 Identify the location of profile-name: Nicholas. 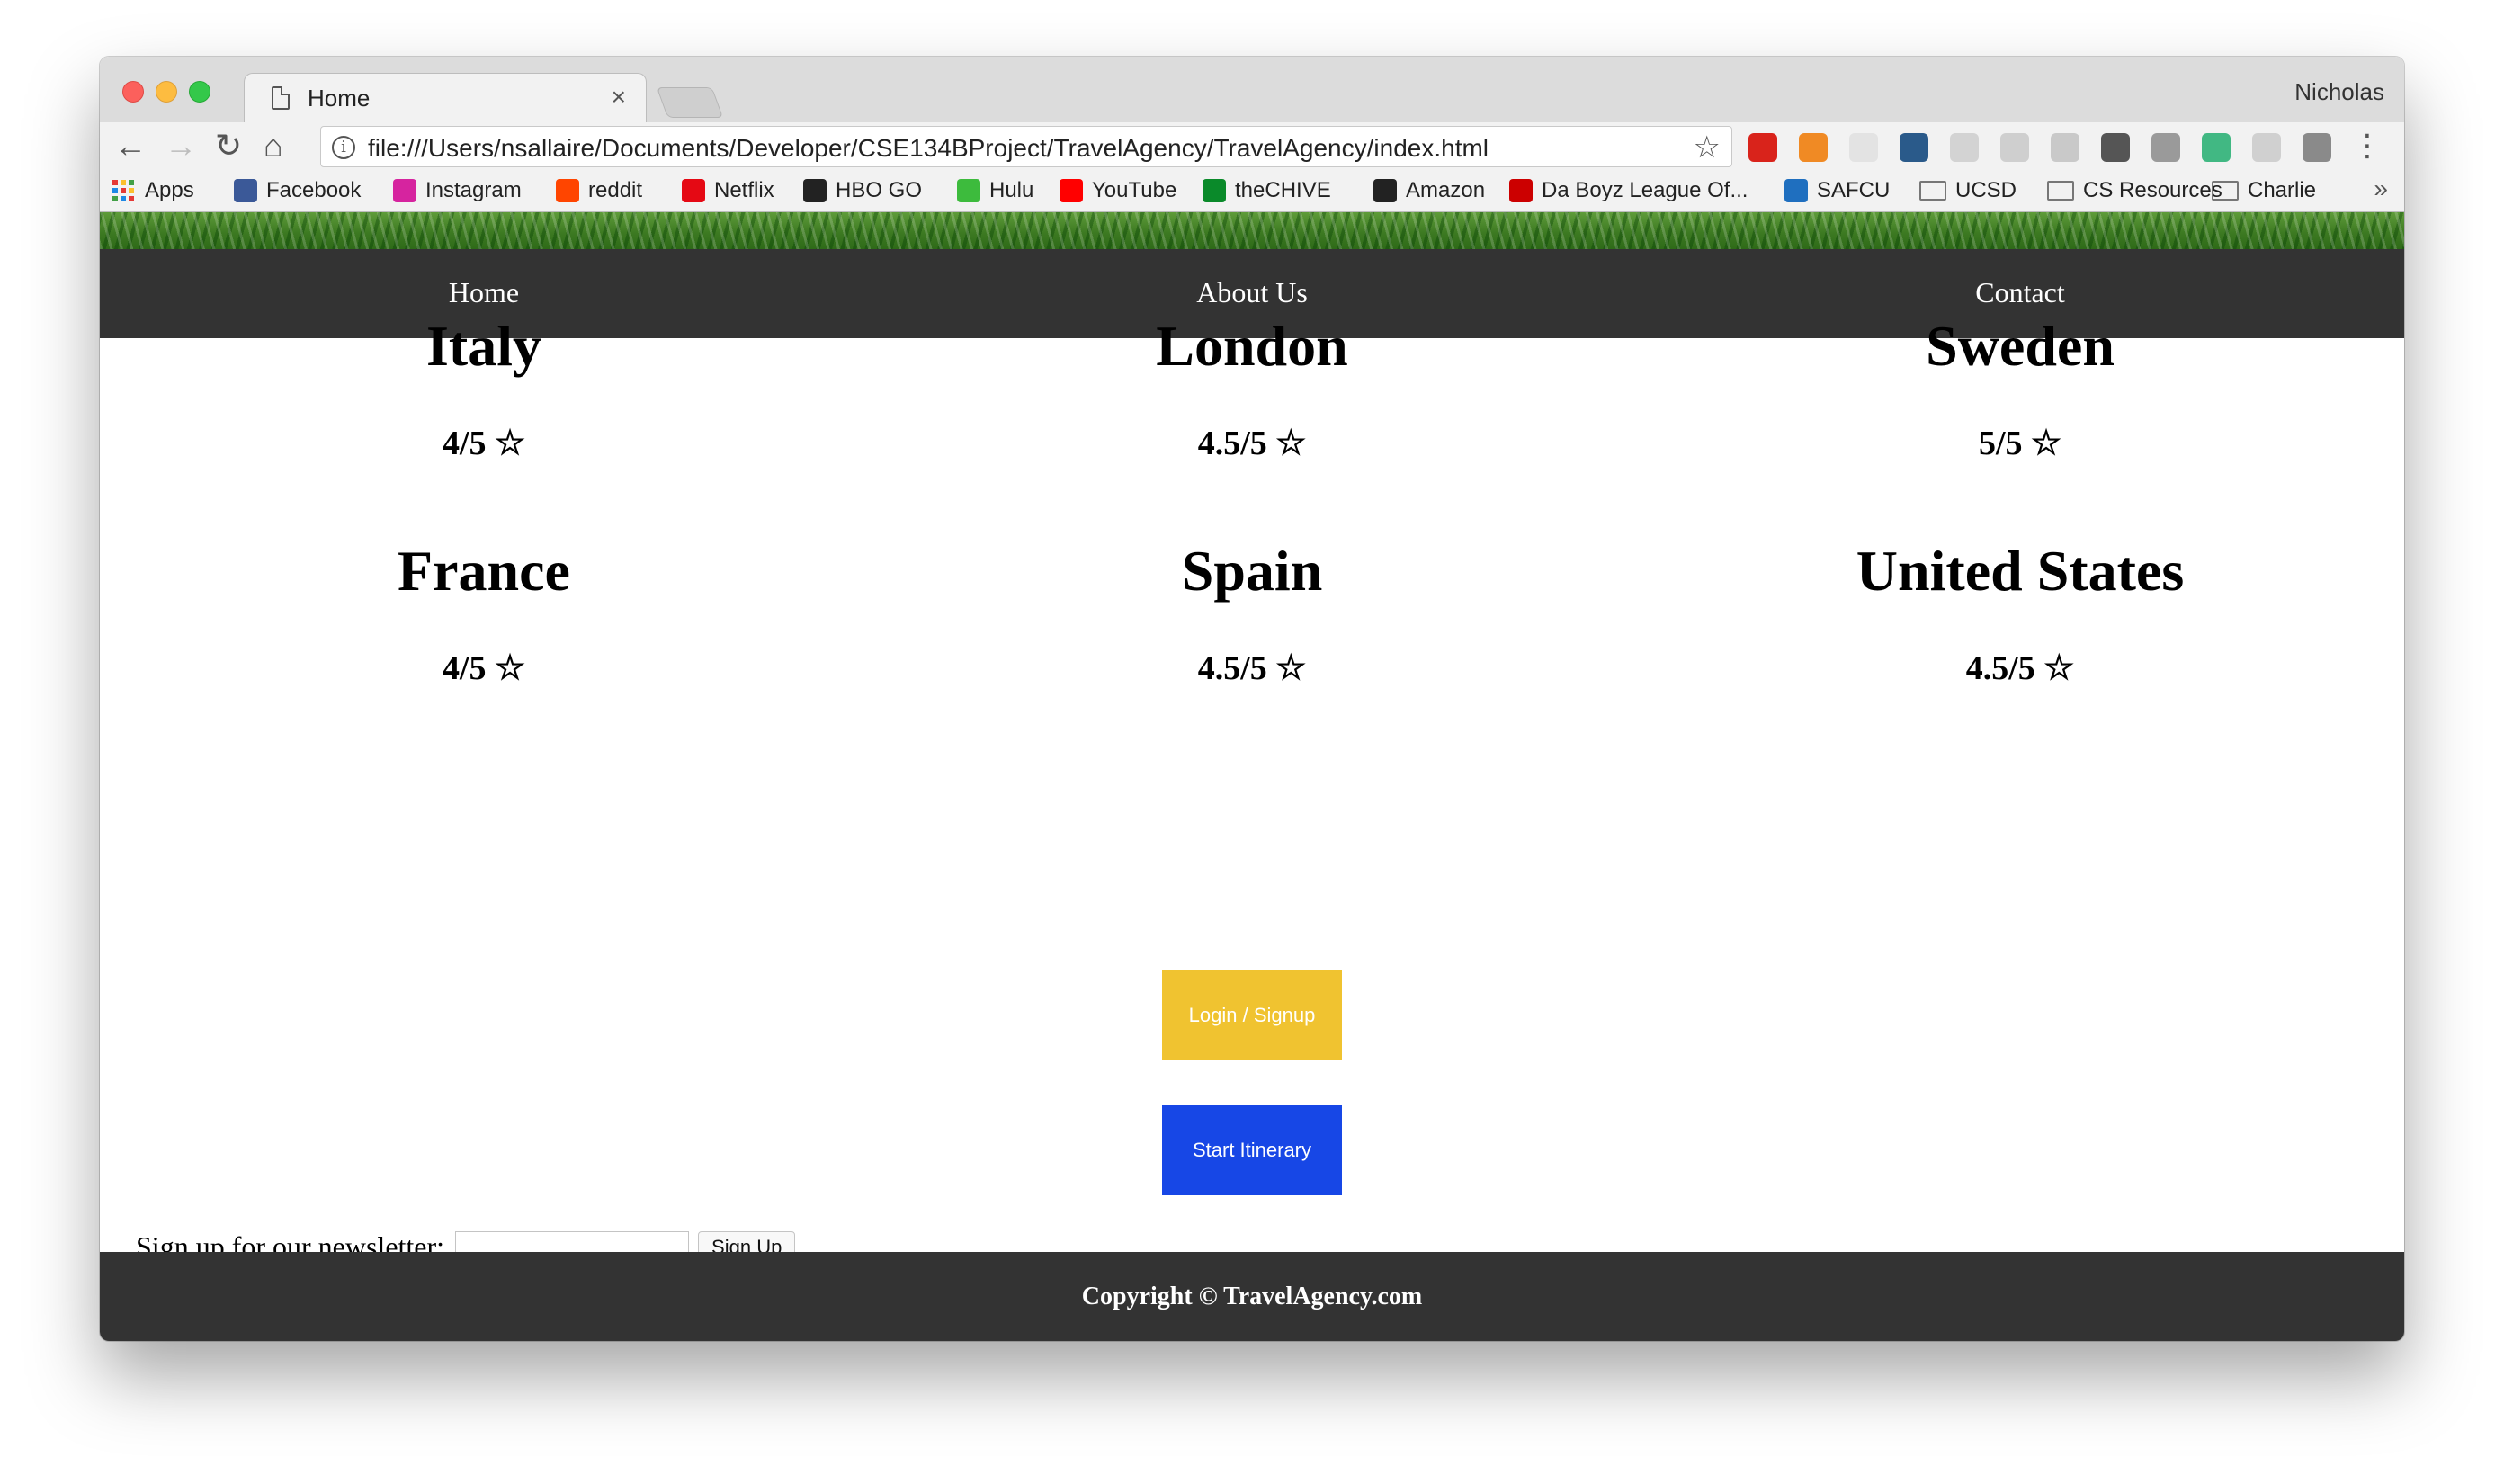
(2339, 92).